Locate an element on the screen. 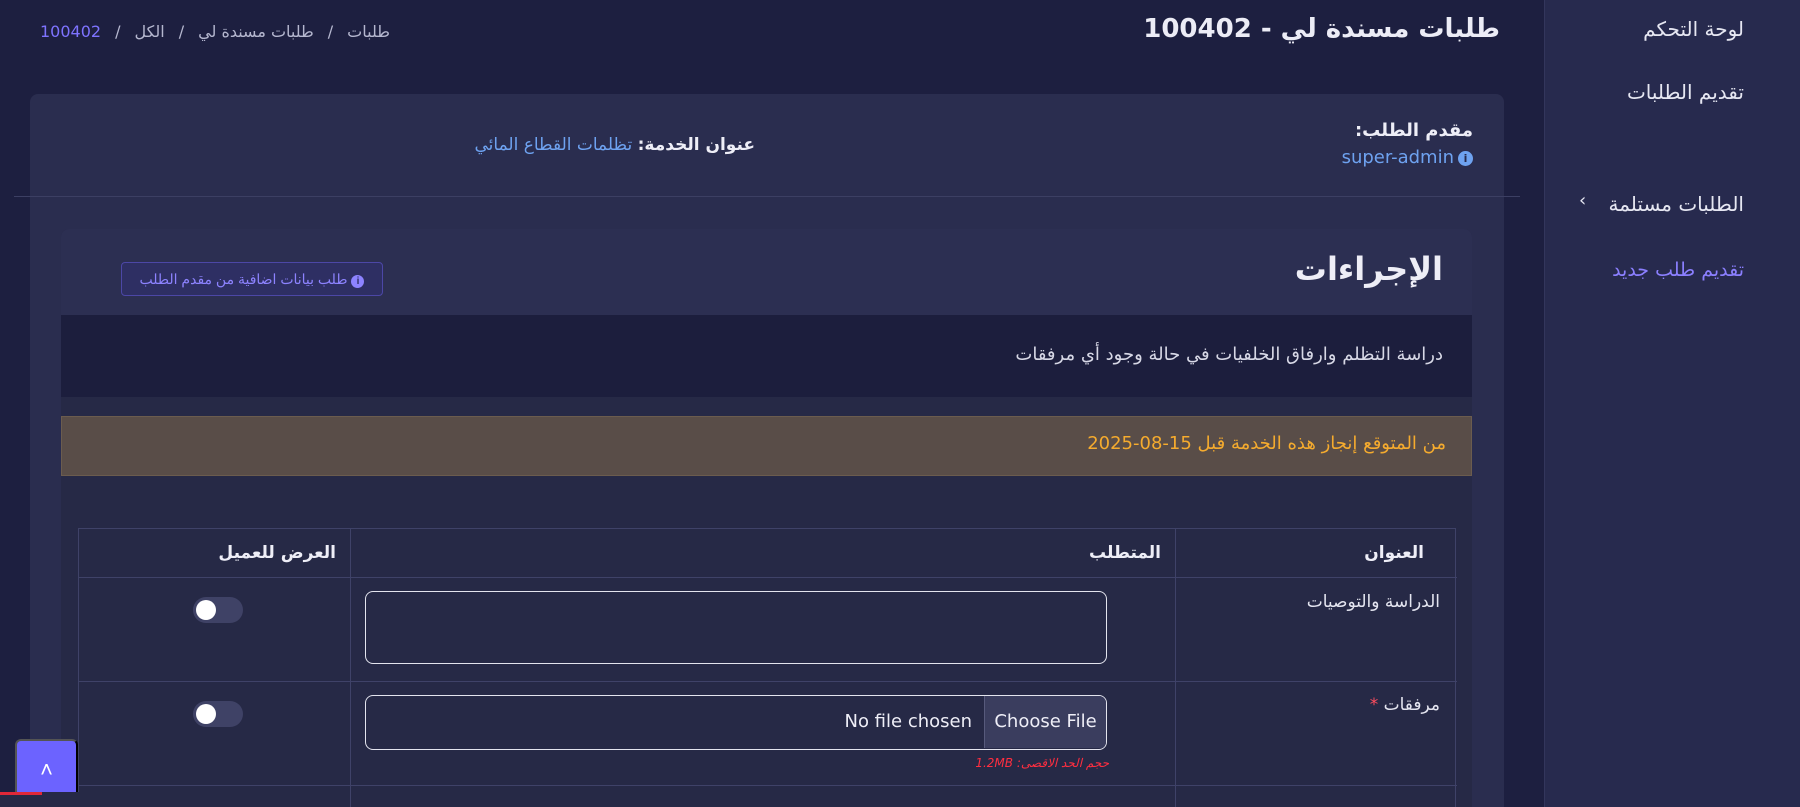 This screenshot has width=1800, height=807. request-extra-data-button: iطلب بيانات اضافية من مقدم الطلب is located at coordinates (252, 279).